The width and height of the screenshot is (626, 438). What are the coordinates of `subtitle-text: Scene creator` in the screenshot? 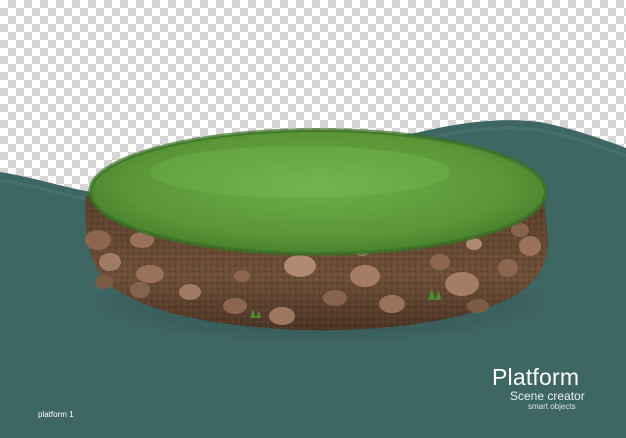 It's located at (547, 396).